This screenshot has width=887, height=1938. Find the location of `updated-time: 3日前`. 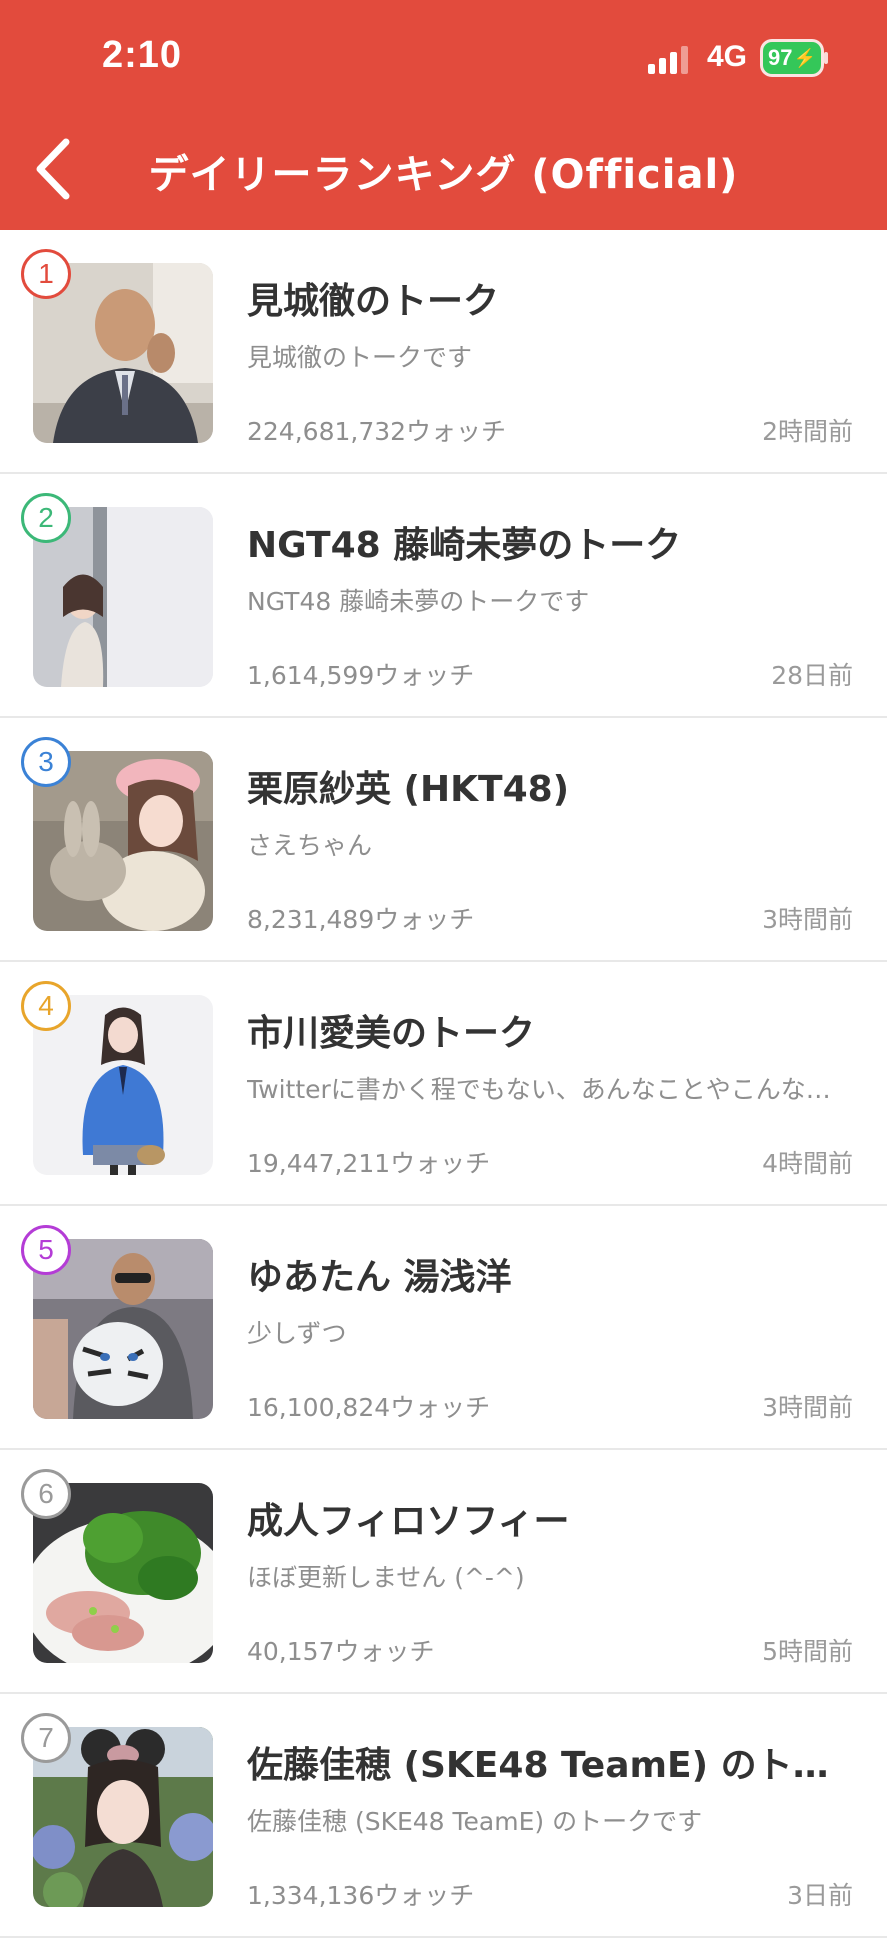

updated-time: 3日前 is located at coordinates (820, 1895).